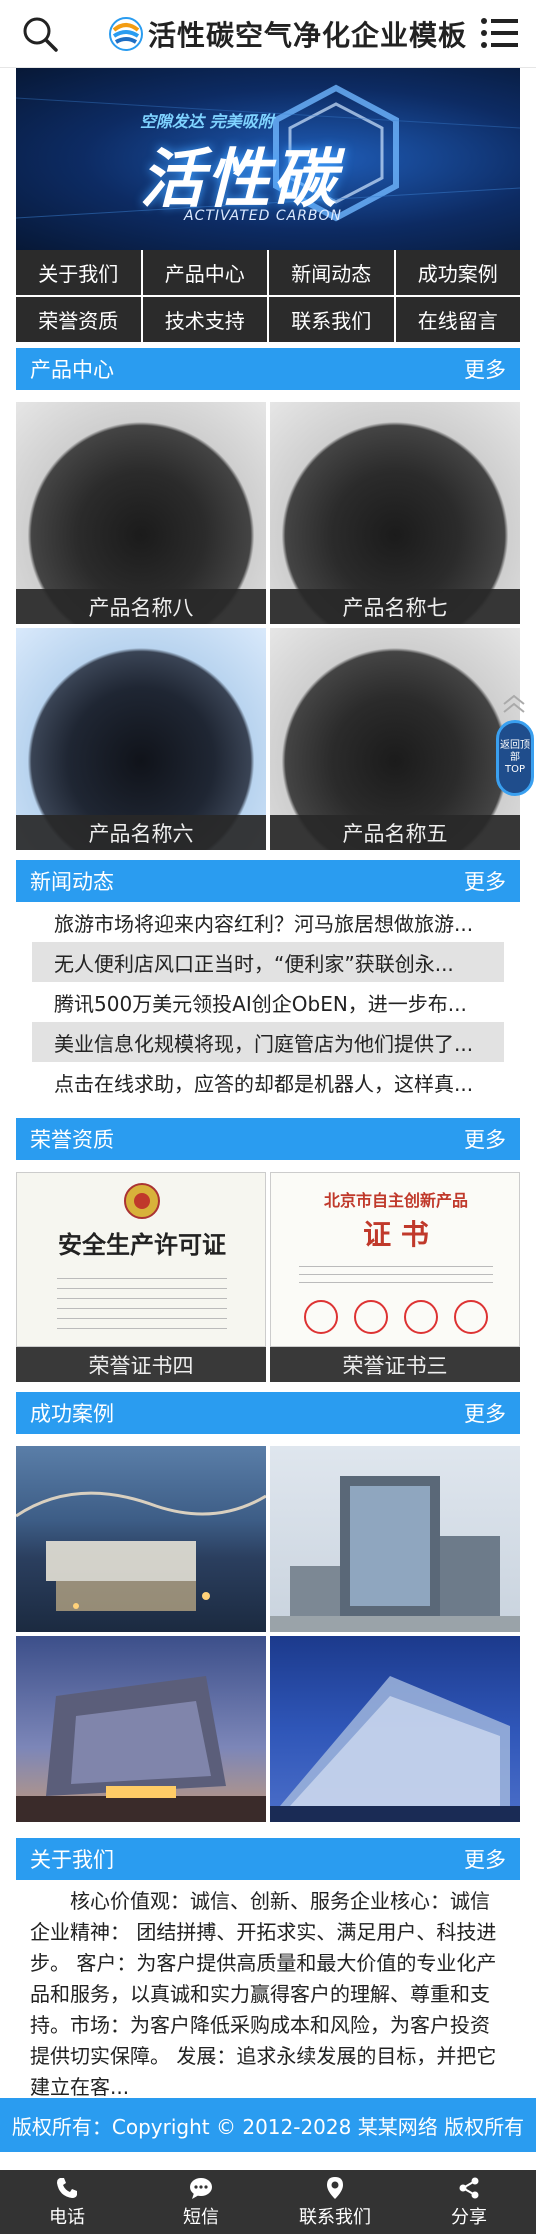 The width and height of the screenshot is (536, 2234). What do you see at coordinates (141, 832) in the screenshot?
I see `product-name: 产品名称六` at bounding box center [141, 832].